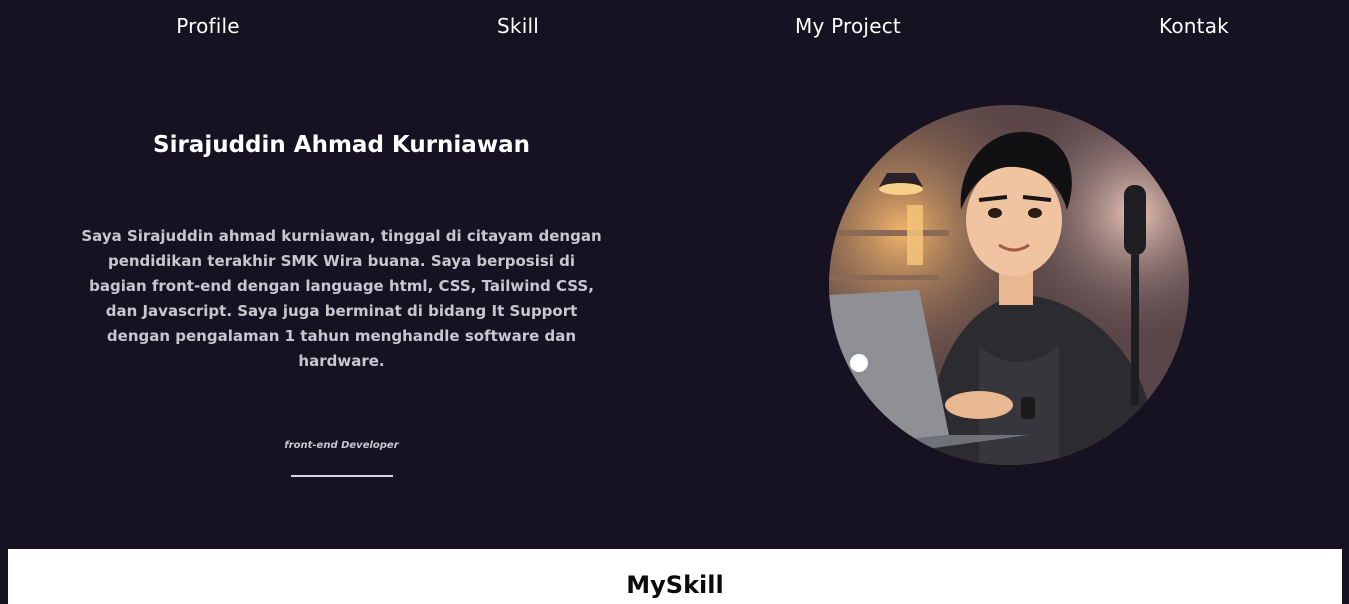 The height and width of the screenshot is (604, 1349). I want to click on skill-section-title: MySkill, so click(675, 585).